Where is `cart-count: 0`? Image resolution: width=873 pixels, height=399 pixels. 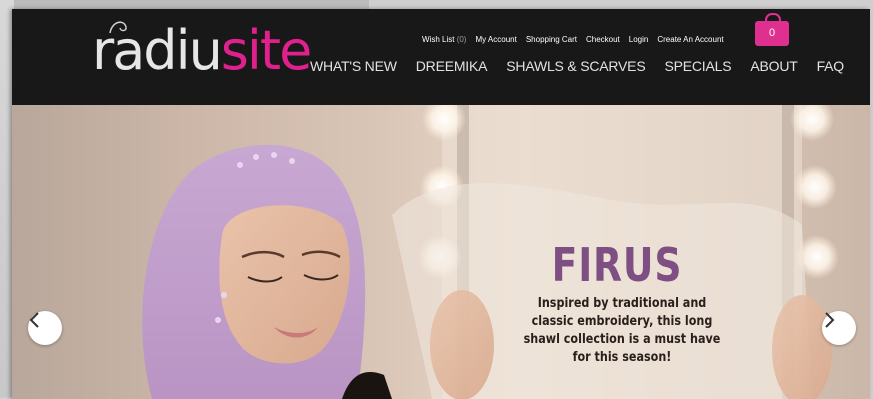
cart-count: 0 is located at coordinates (772, 33).